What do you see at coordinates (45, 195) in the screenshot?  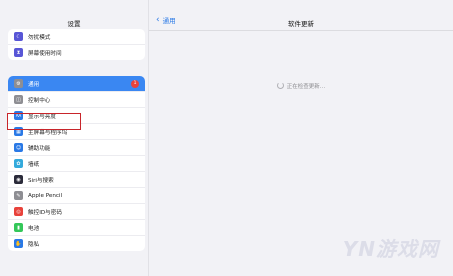 I see `sidebar-item-label: Apple Pencil` at bounding box center [45, 195].